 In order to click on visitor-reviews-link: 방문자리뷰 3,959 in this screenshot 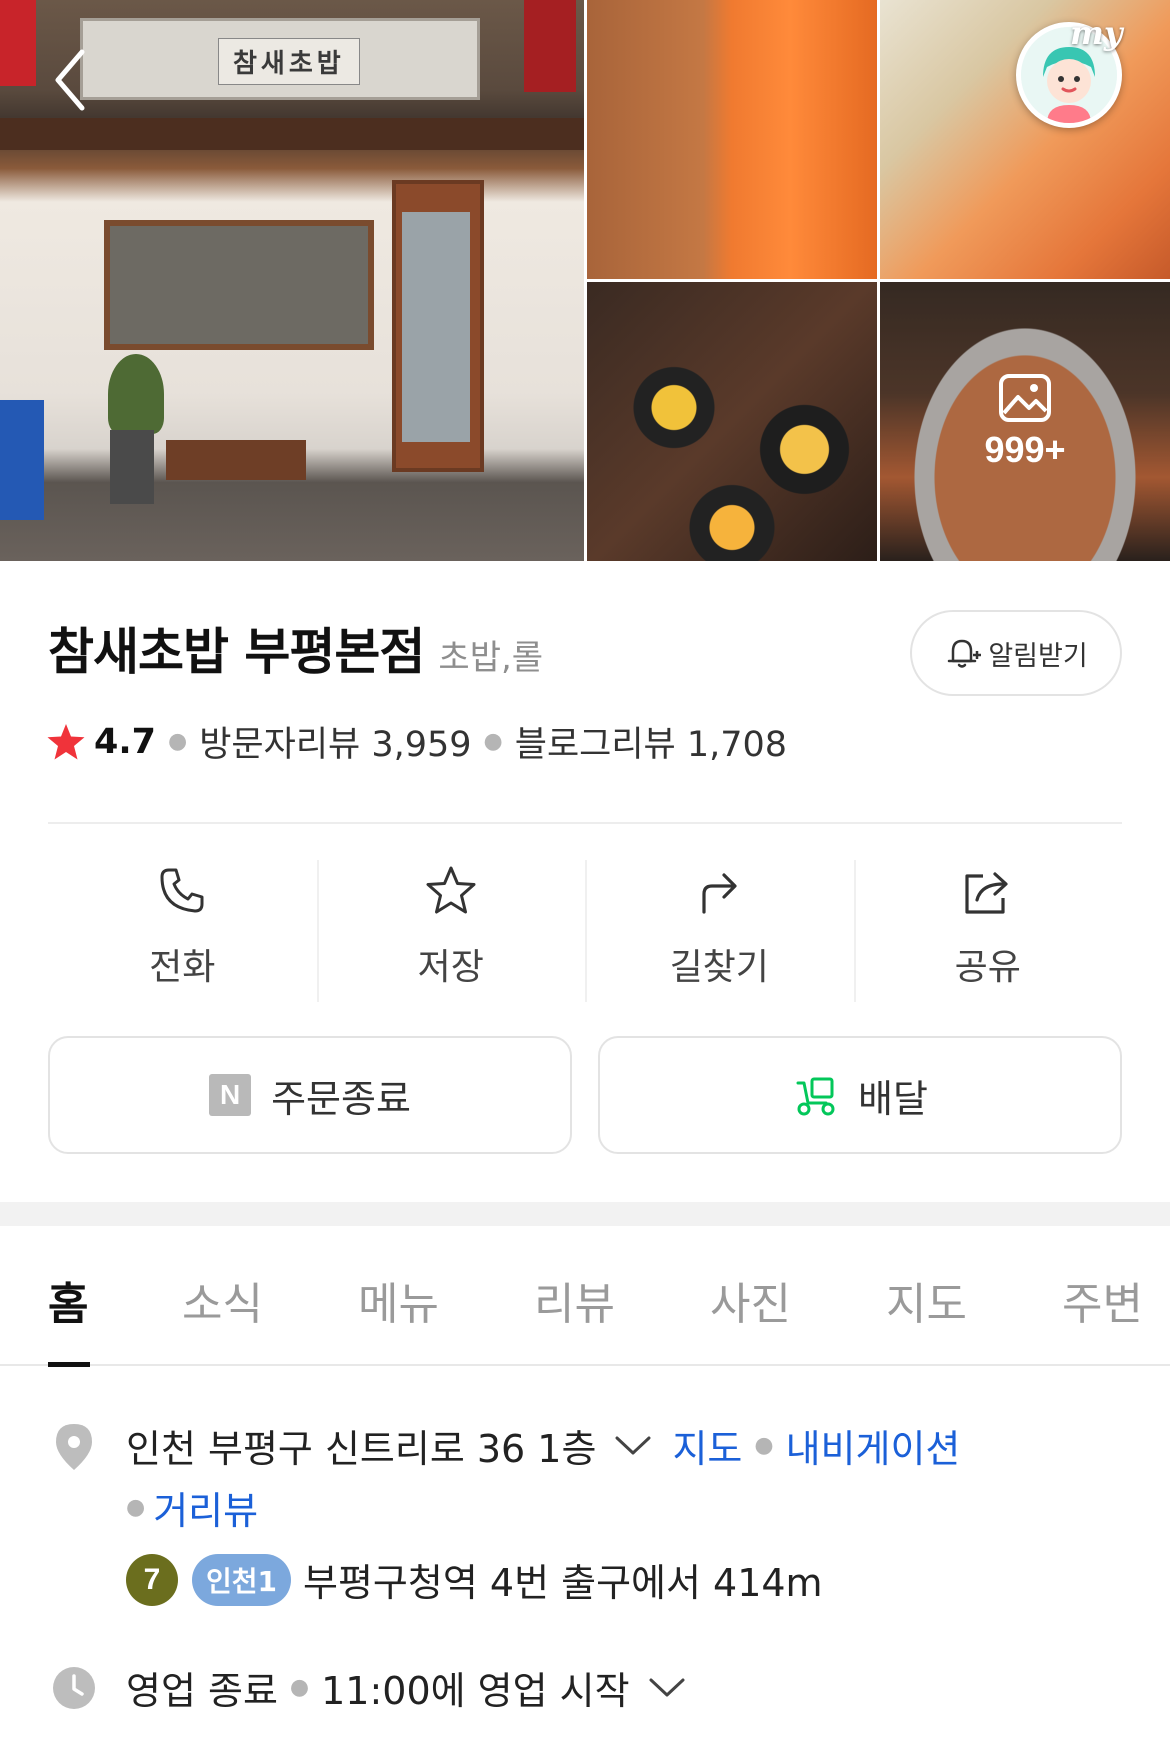, I will do `click(335, 741)`.